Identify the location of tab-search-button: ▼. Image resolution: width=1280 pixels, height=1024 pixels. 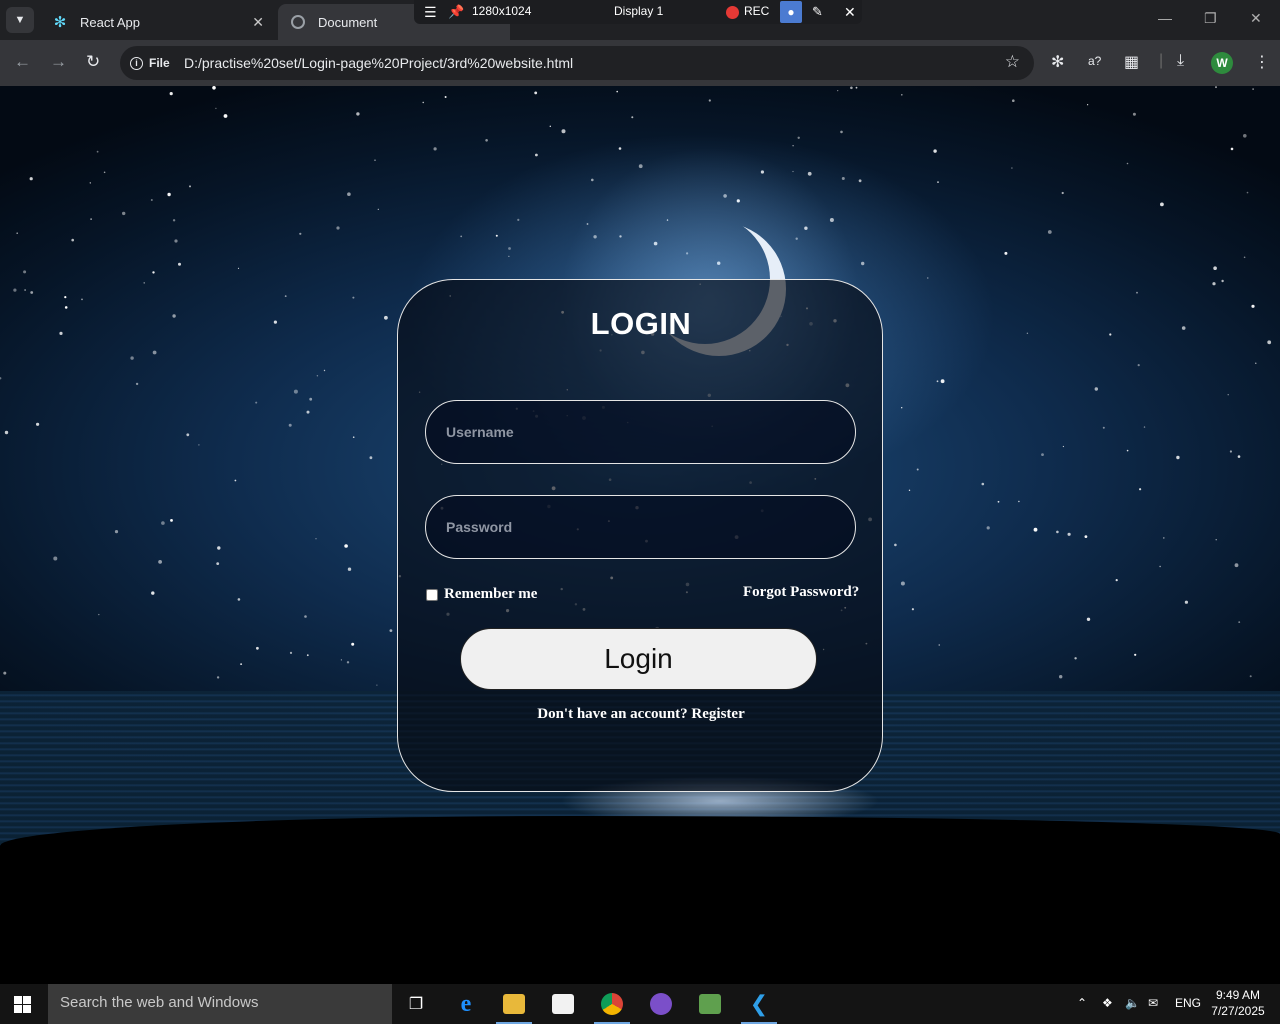
(20, 20).